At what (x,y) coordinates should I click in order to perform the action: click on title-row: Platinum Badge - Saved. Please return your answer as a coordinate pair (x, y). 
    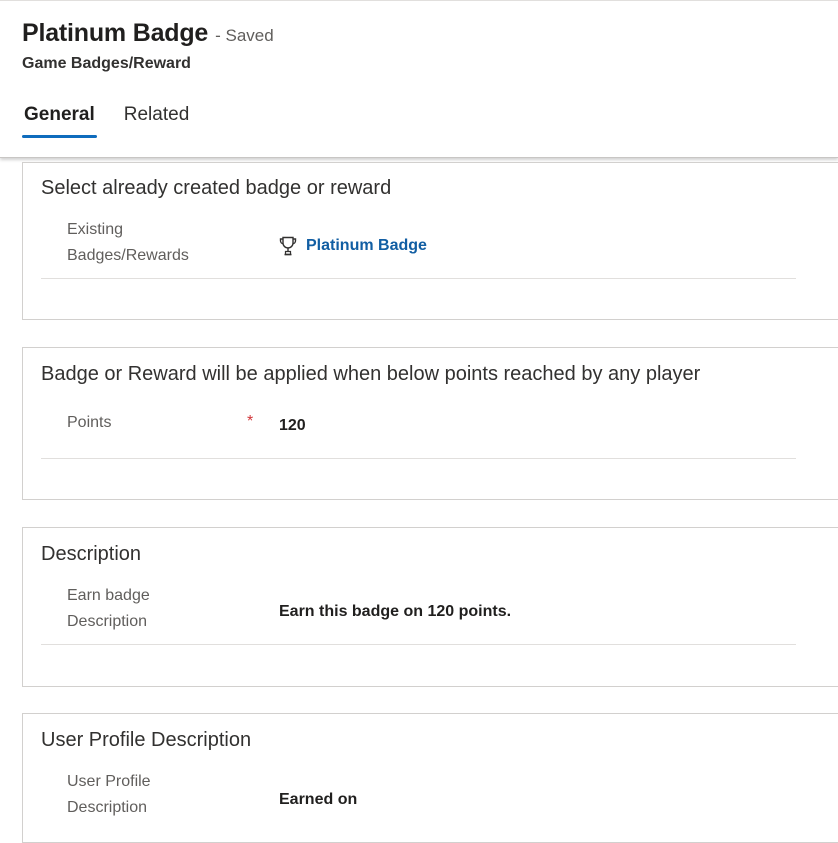
    Looking at the image, I should click on (148, 33).